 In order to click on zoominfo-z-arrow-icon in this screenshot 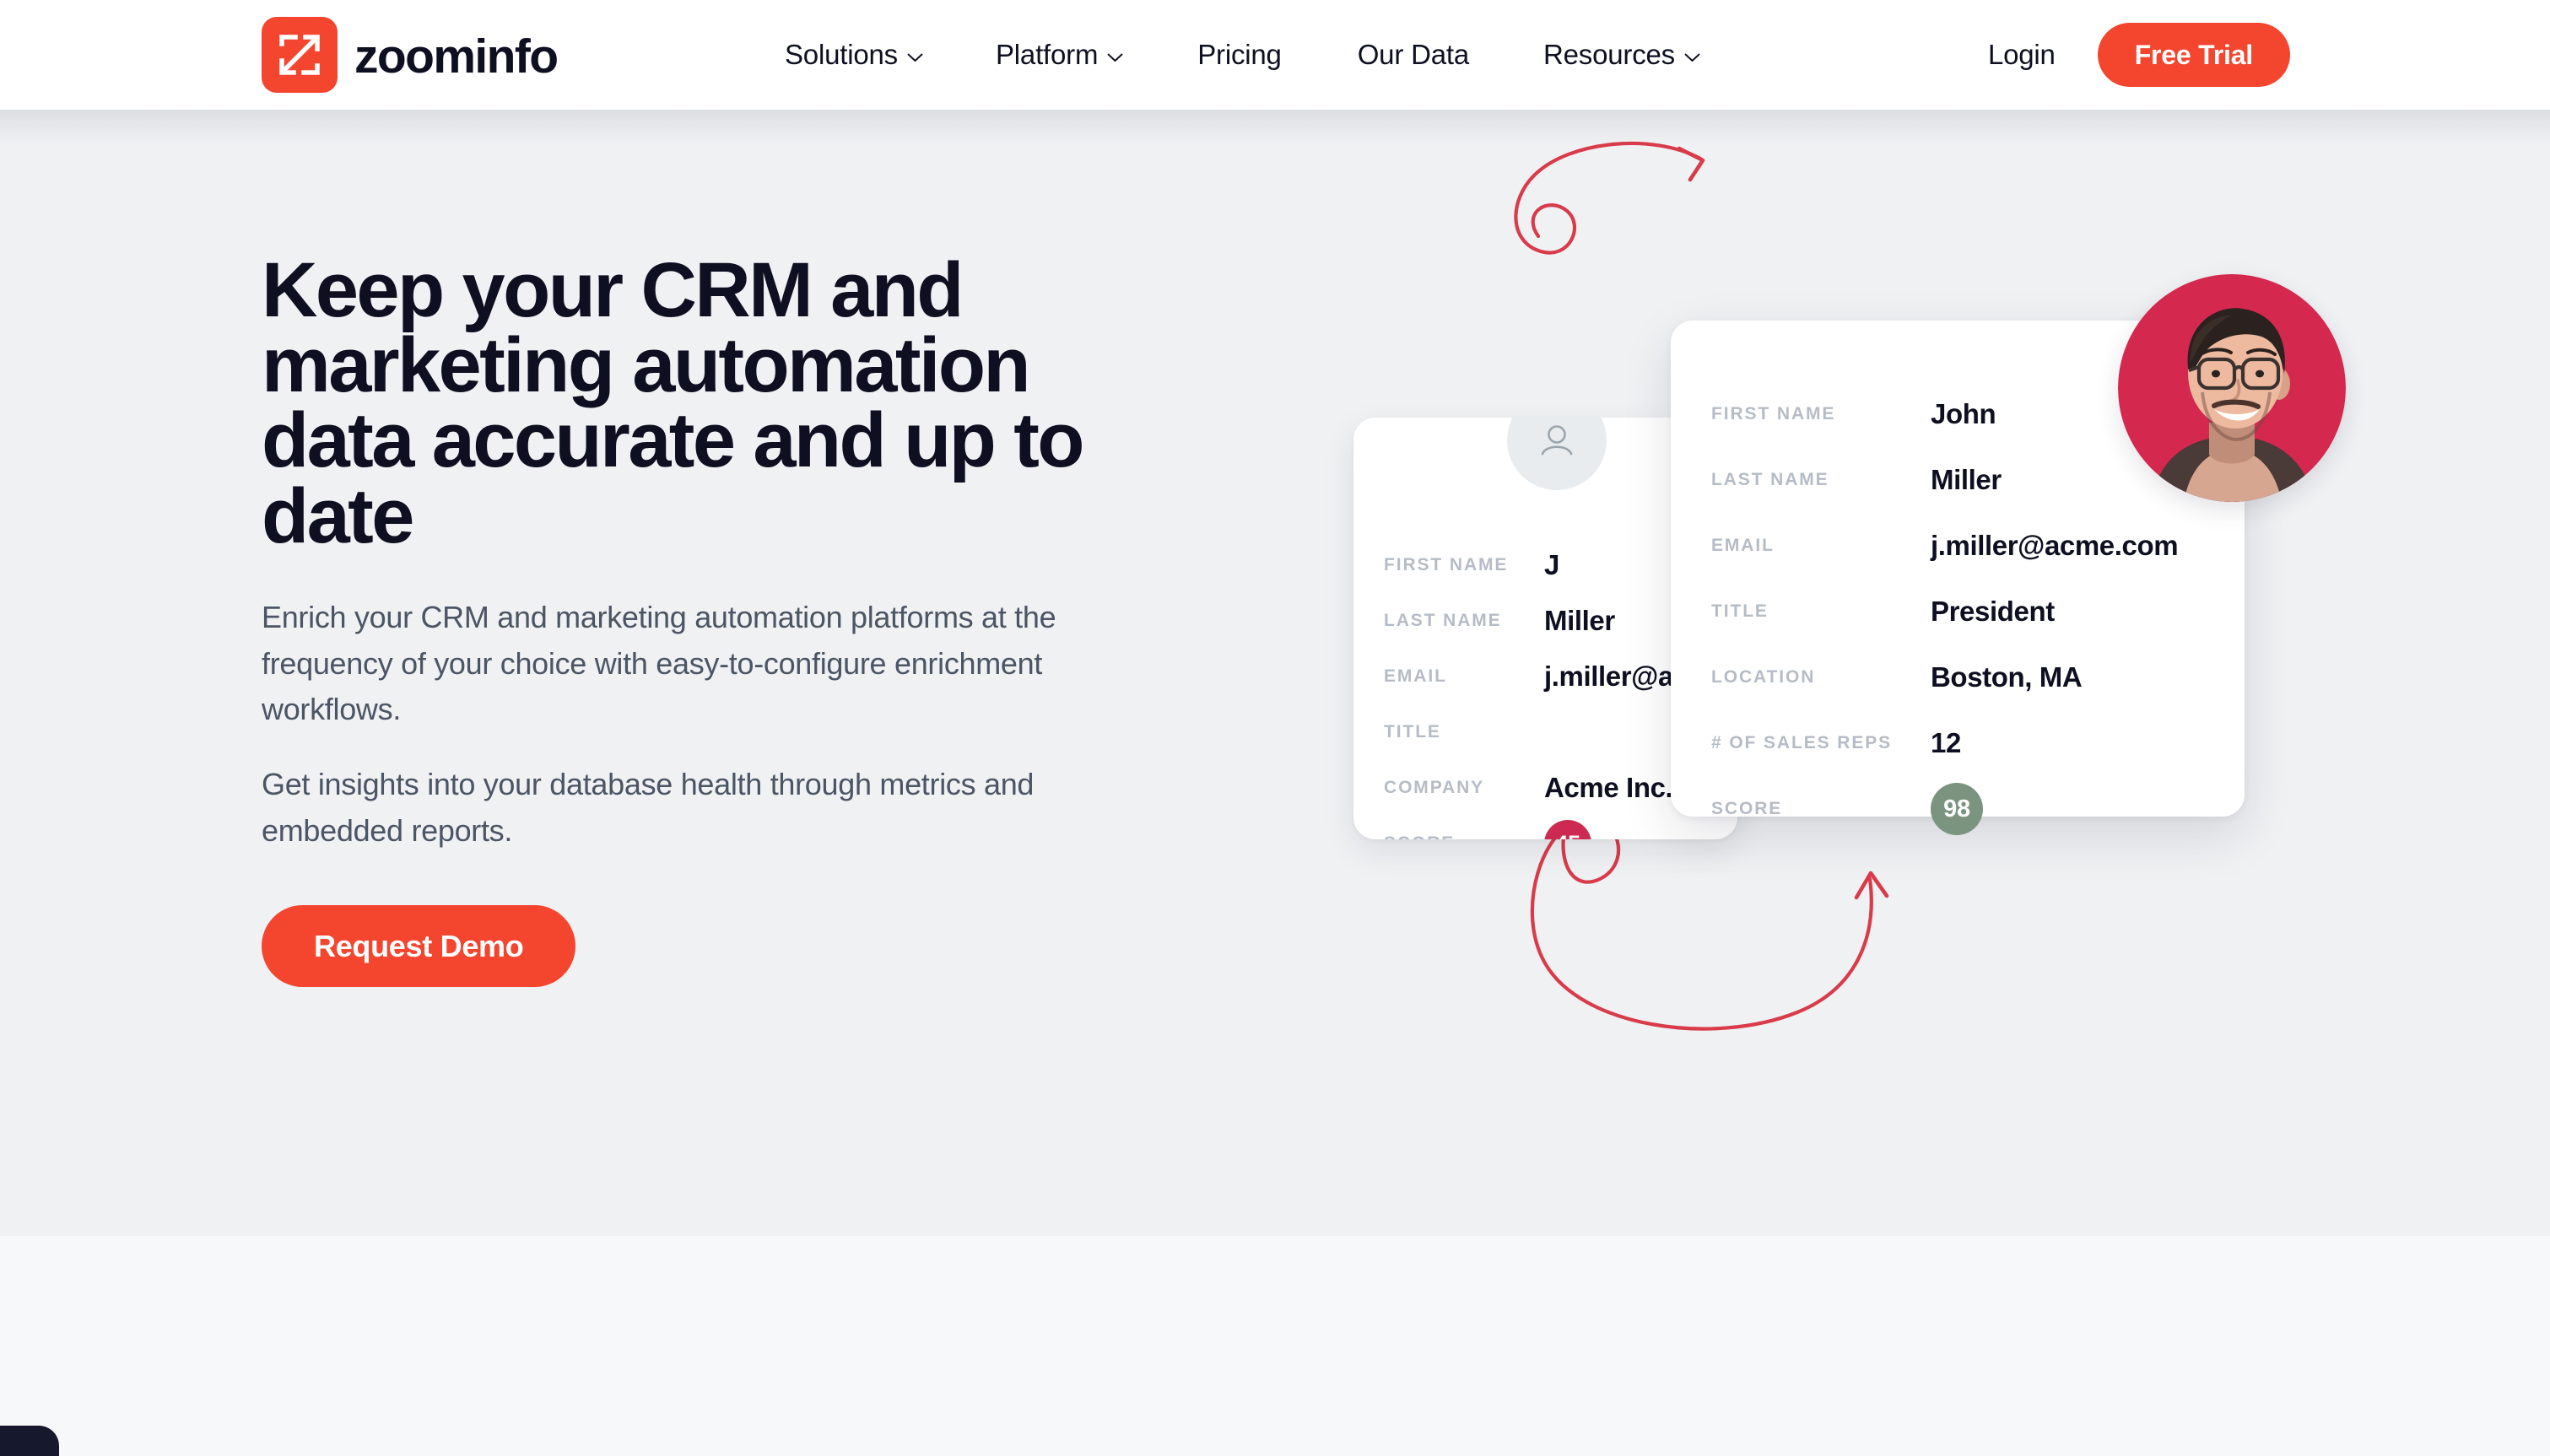, I will do `click(300, 55)`.